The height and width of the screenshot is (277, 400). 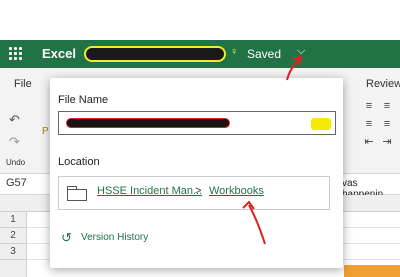 I want to click on arrow-to-saved, so click(x=293, y=69).